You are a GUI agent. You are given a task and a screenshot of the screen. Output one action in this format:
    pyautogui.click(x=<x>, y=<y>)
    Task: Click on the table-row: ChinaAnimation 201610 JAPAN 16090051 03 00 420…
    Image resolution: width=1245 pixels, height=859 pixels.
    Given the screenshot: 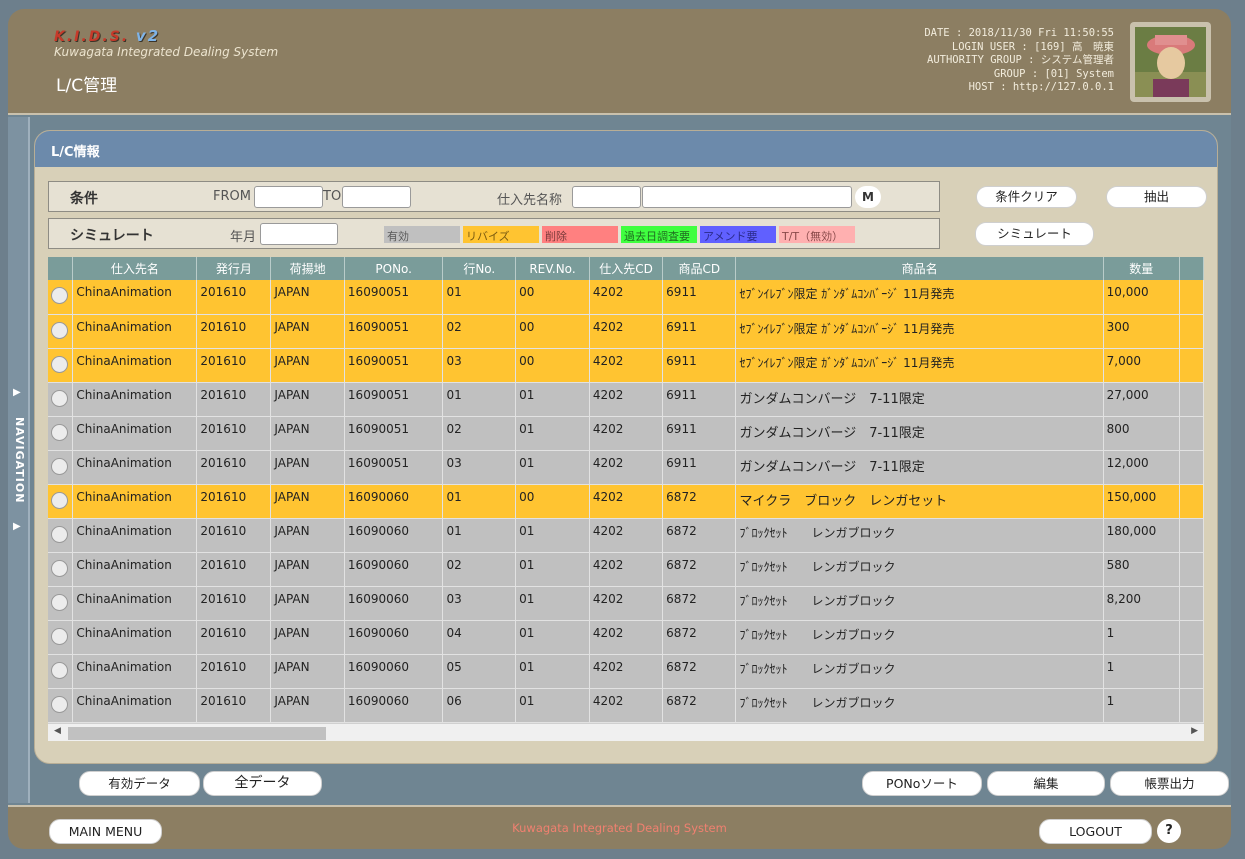 What is the action you would take?
    pyautogui.click(x=626, y=365)
    